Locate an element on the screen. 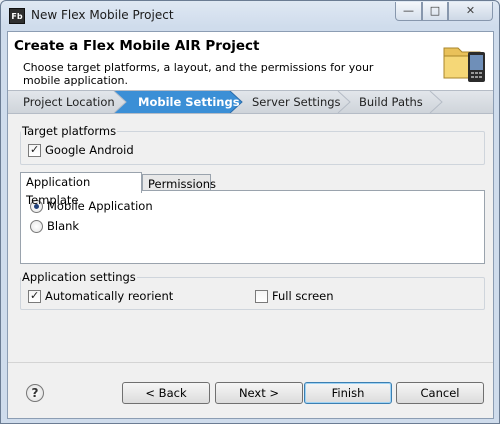 This screenshot has width=500, height=424. folder-phone-icon is located at coordinates (464, 64).